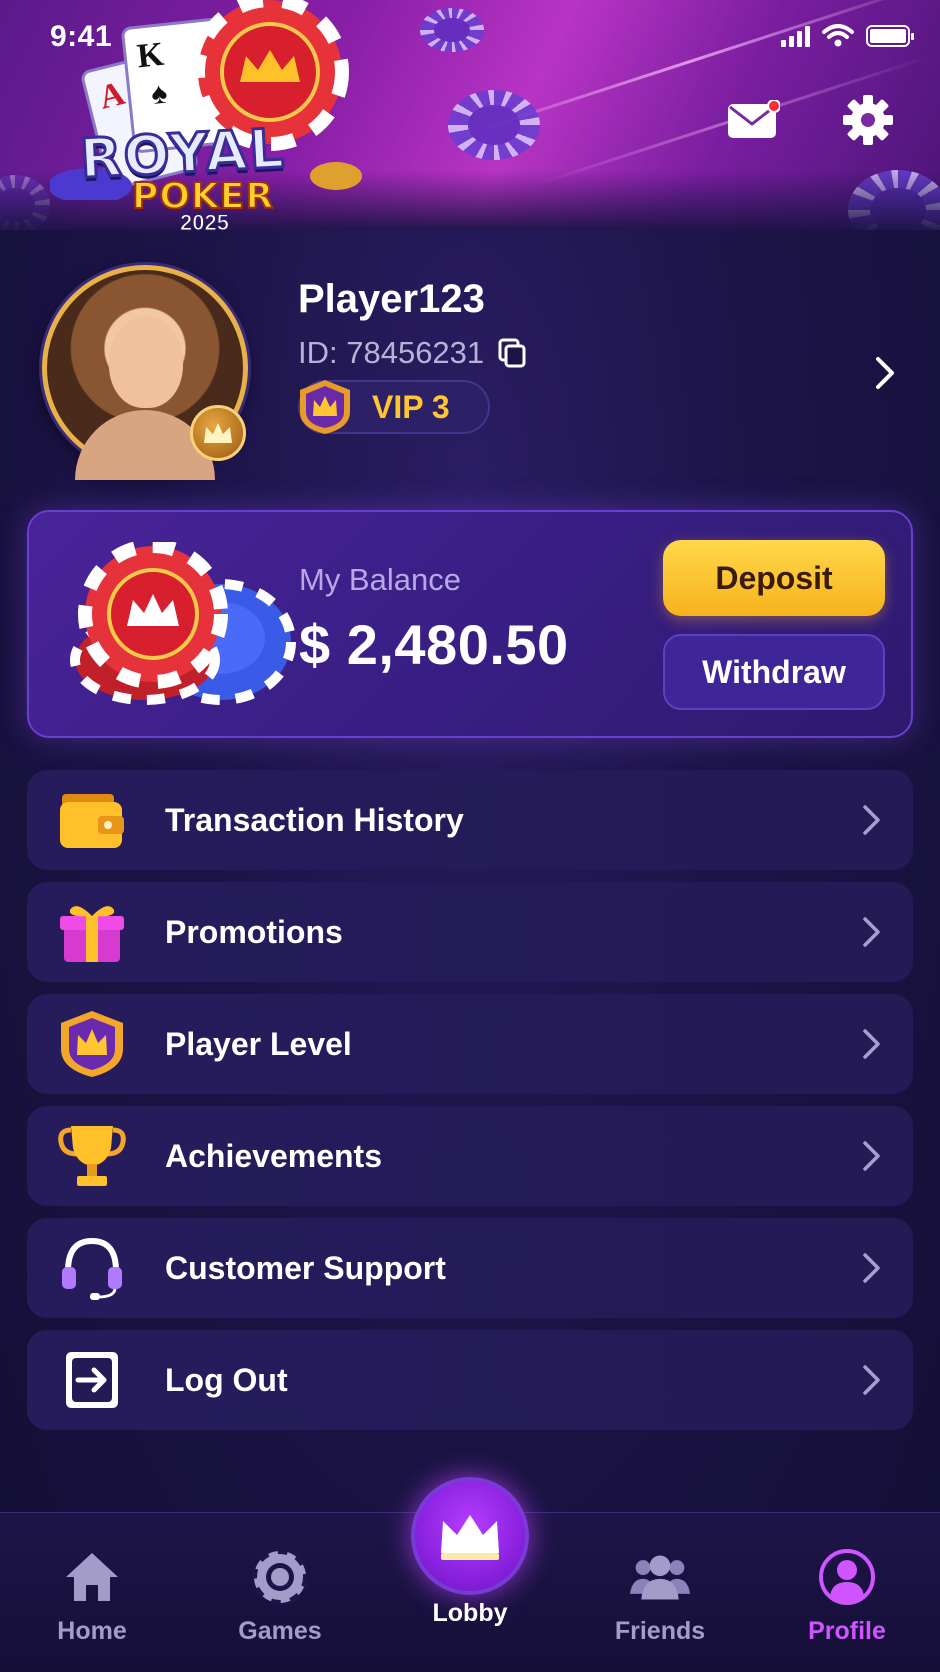 The width and height of the screenshot is (940, 1672). Describe the element at coordinates (92, 1380) in the screenshot. I see `logout-icon` at that location.